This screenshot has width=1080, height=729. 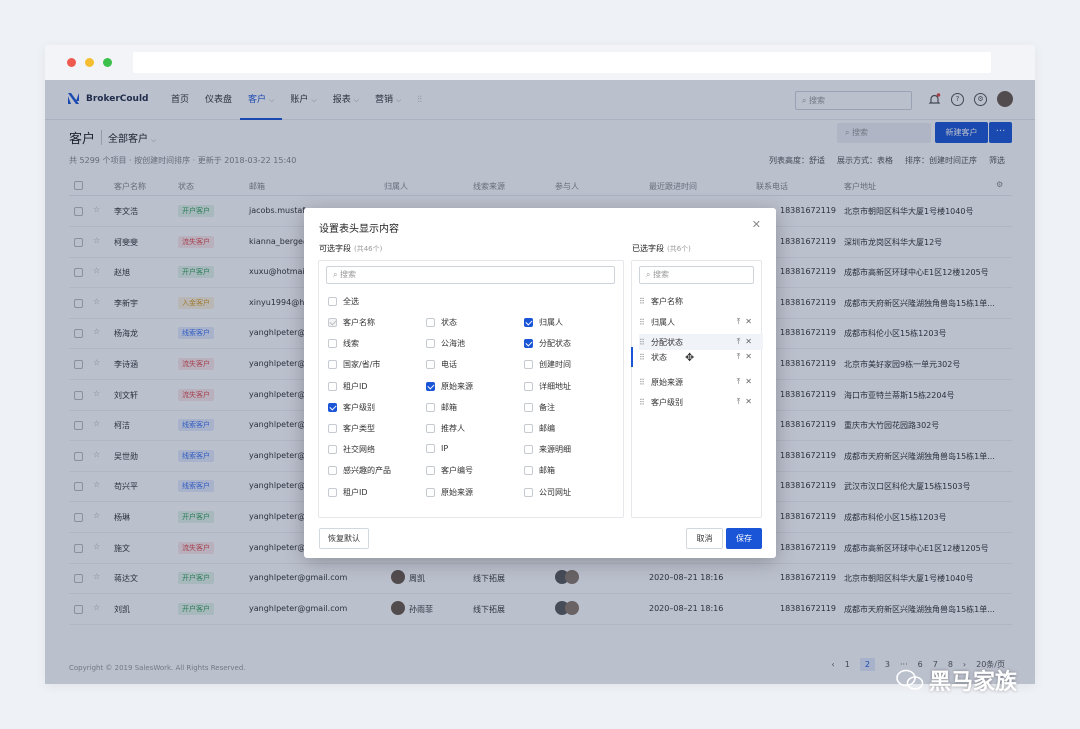 I want to click on field-label: 租户ID, so click(x=355, y=386).